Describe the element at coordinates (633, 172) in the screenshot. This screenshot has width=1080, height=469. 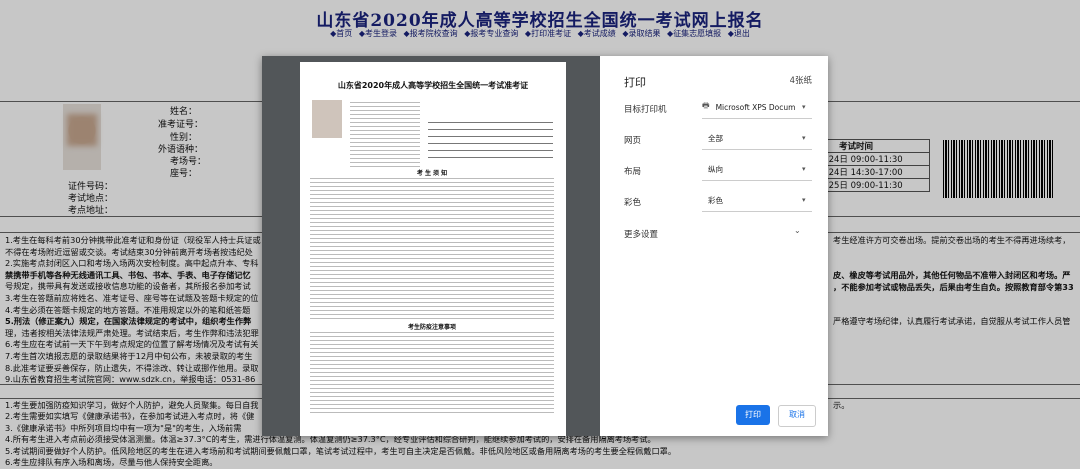
I see `label-layout: 布局` at that location.